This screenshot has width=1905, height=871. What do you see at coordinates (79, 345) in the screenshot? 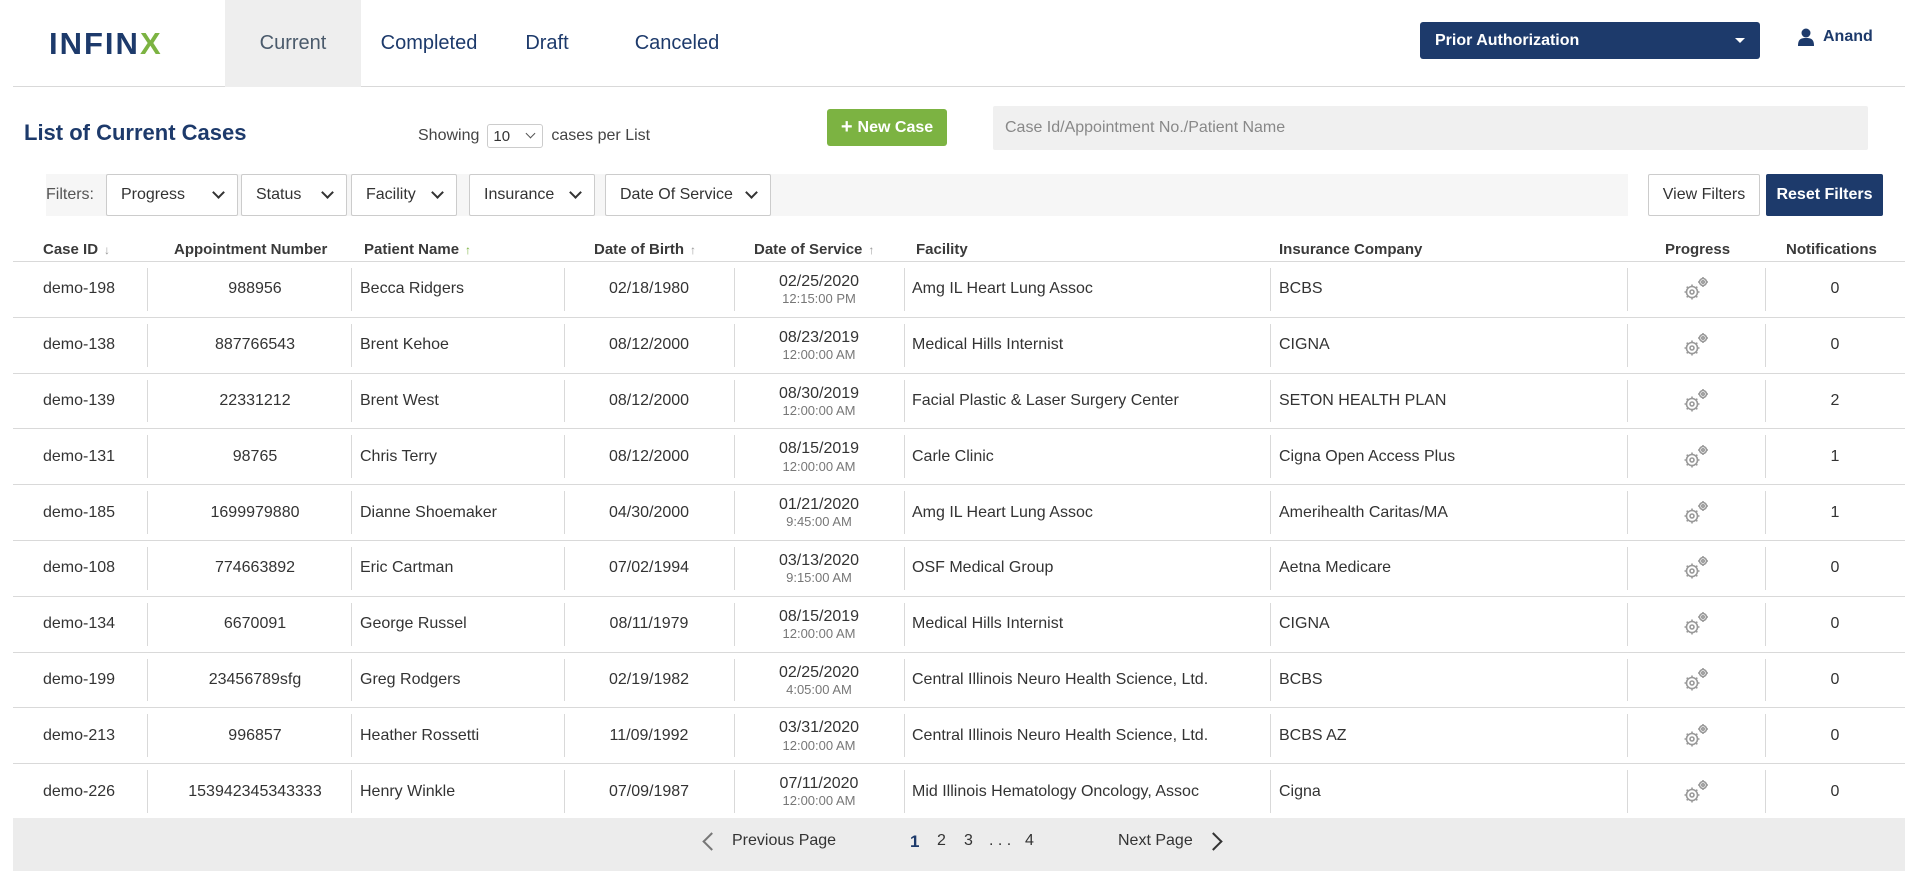
I see `cell-case-id: demo-138` at bounding box center [79, 345].